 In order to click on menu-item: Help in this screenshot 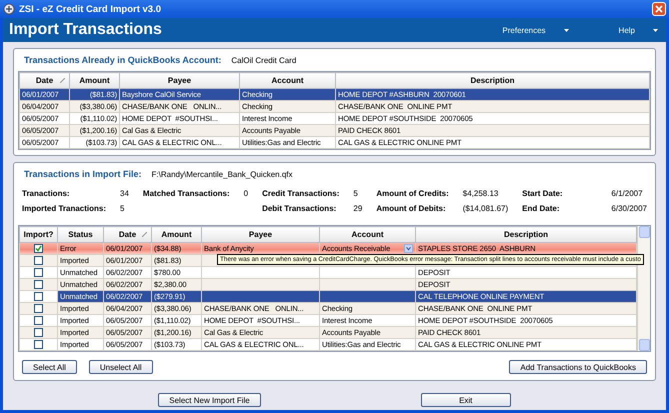, I will do `click(638, 30)`.